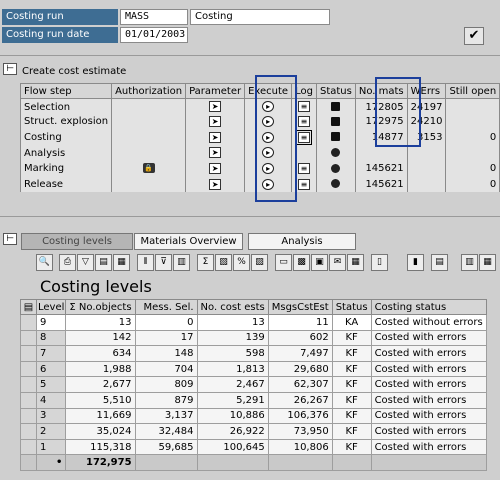 Image resolution: width=500 pixels, height=480 pixels. I want to click on select-all-cell: ▤, so click(28, 307).